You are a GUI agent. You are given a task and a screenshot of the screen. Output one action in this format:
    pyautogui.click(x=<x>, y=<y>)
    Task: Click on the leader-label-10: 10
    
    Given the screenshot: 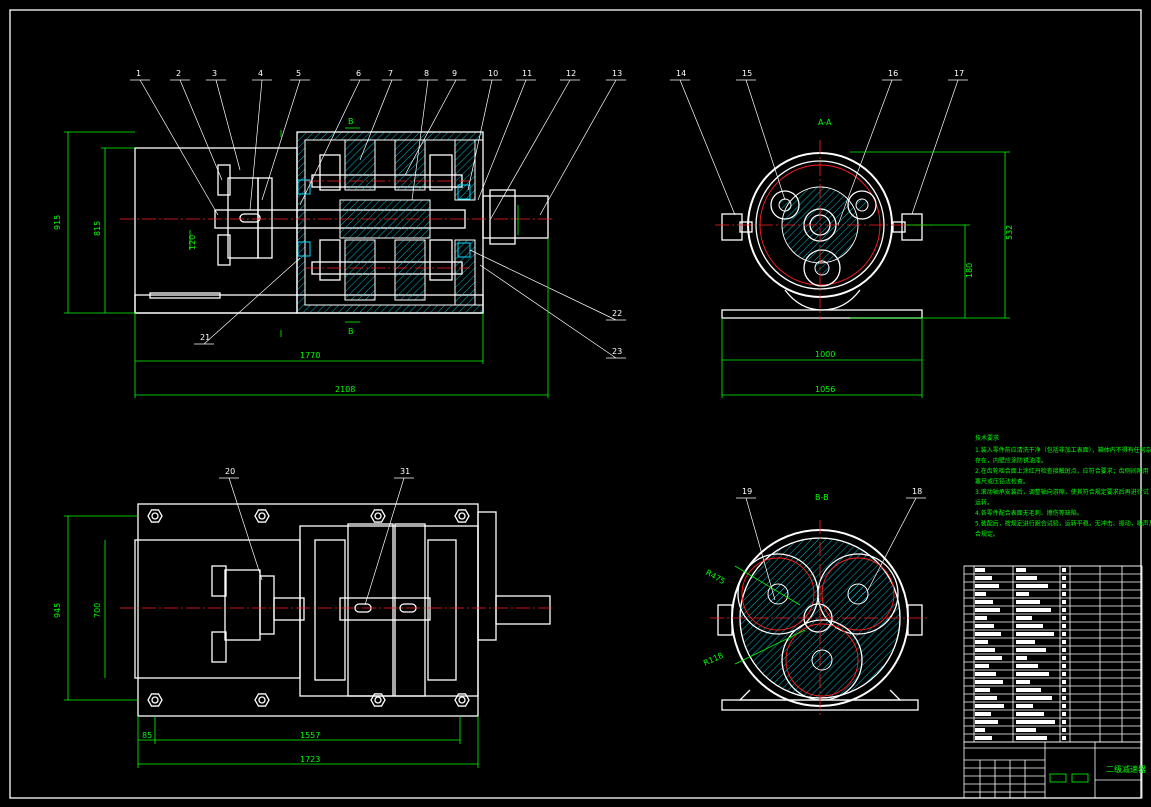 What is the action you would take?
    pyautogui.click(x=493, y=73)
    